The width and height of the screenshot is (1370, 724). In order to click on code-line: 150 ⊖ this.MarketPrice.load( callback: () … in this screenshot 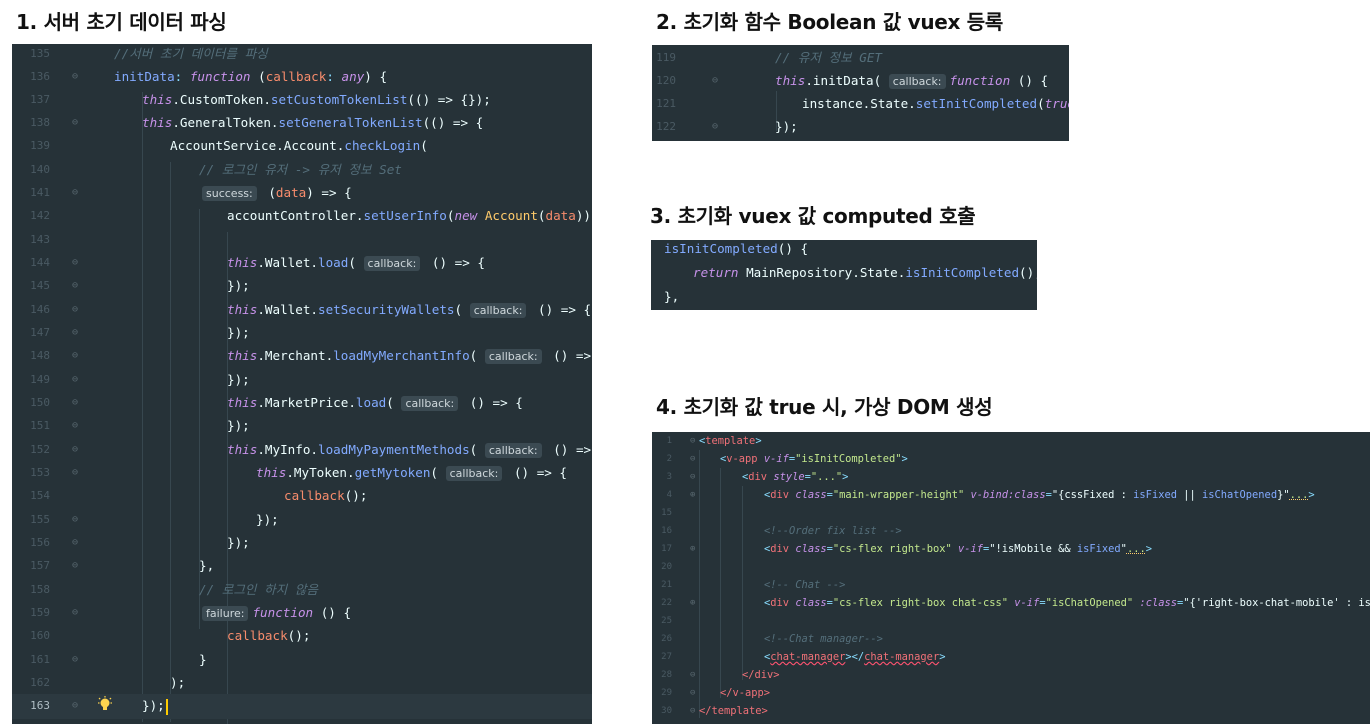, I will do `click(302, 402)`.